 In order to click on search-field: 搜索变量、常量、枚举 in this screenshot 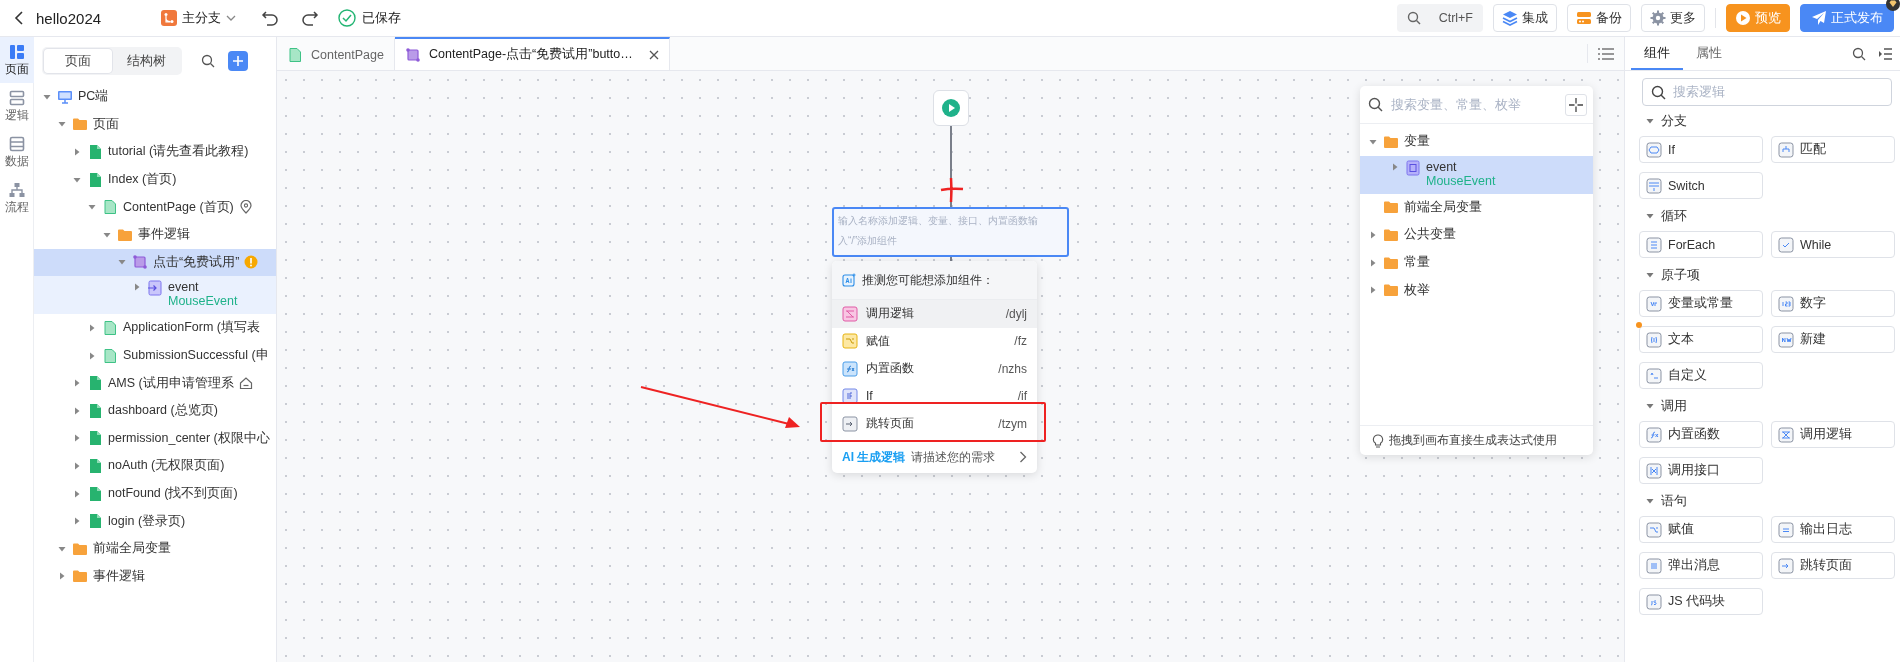, I will do `click(1474, 104)`.